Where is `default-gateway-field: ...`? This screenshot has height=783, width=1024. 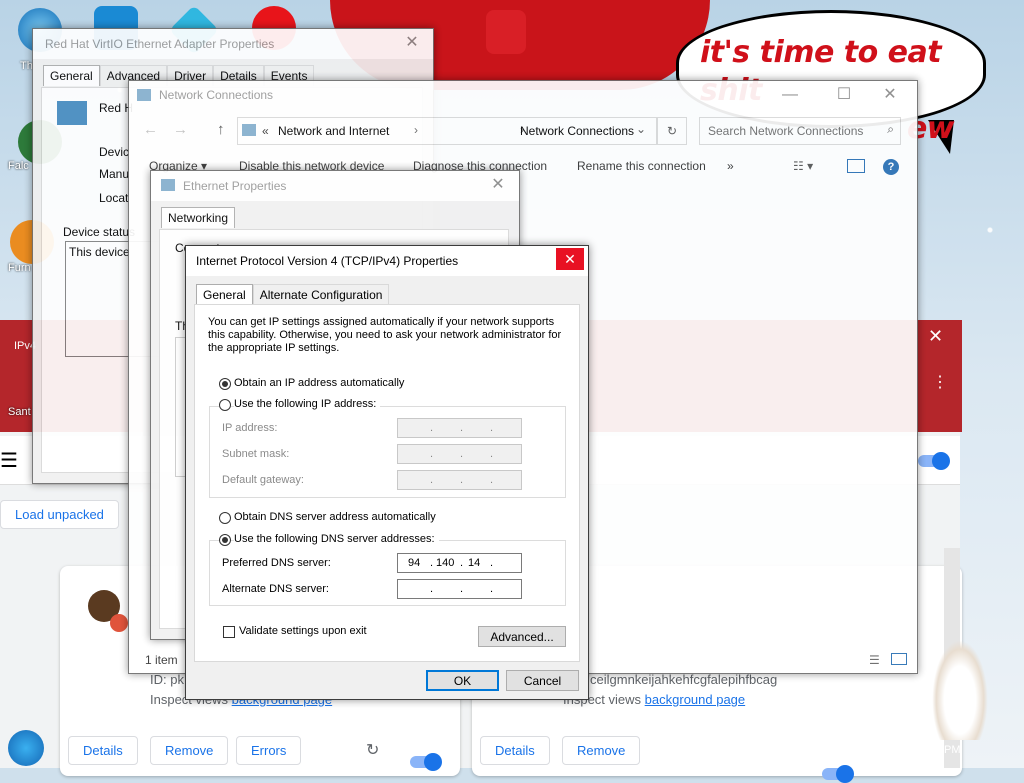 default-gateway-field: ... is located at coordinates (459, 480).